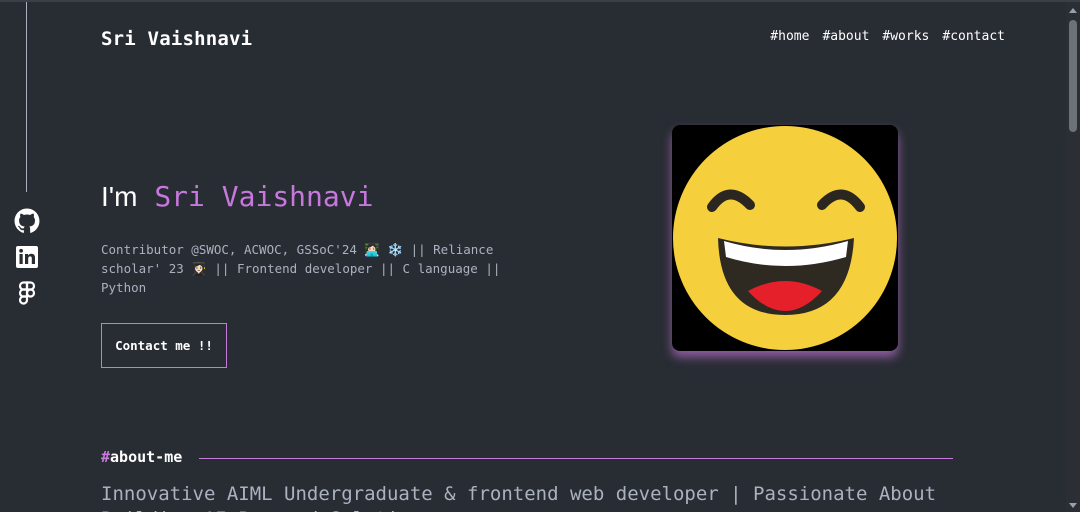 The height and width of the screenshot is (512, 1080). I want to click on nav-home: #home, so click(789, 36).